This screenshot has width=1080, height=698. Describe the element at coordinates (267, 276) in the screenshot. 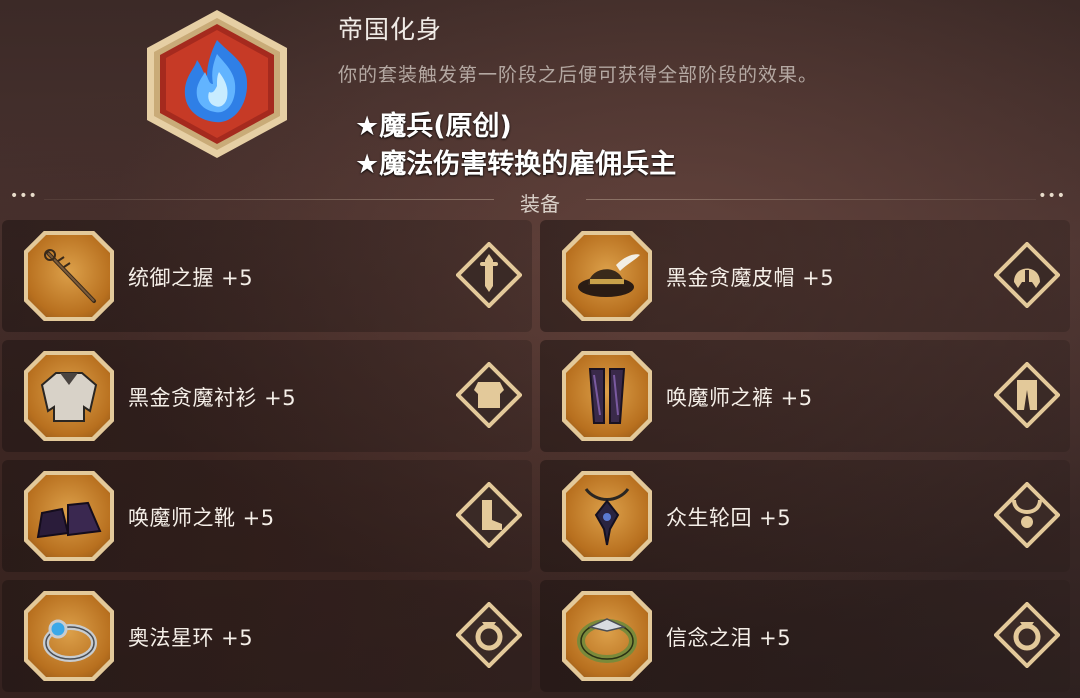

I see `equipment-slot-weapon: 统御之握 +5` at that location.